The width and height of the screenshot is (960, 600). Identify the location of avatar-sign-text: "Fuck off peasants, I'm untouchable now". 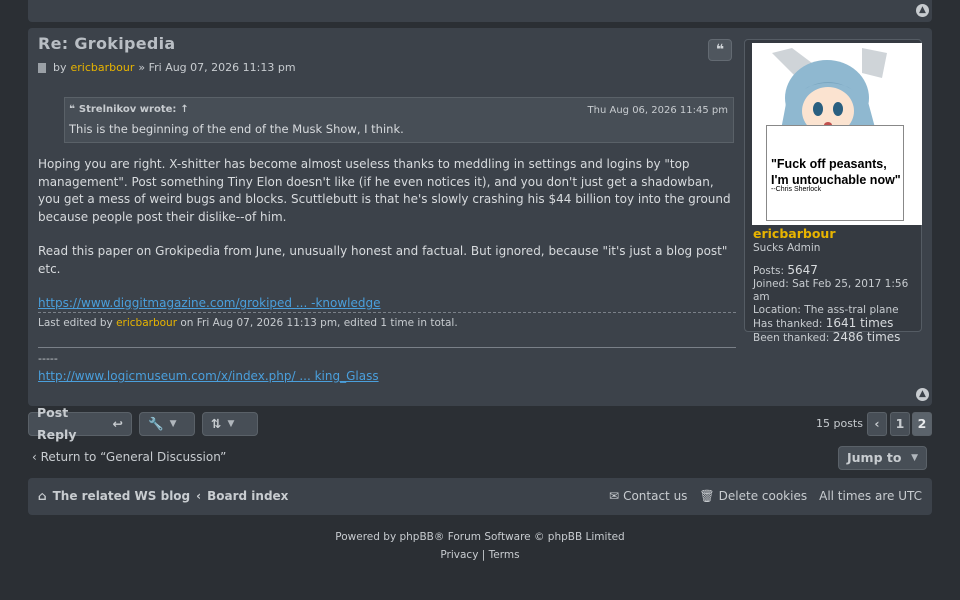
(836, 172).